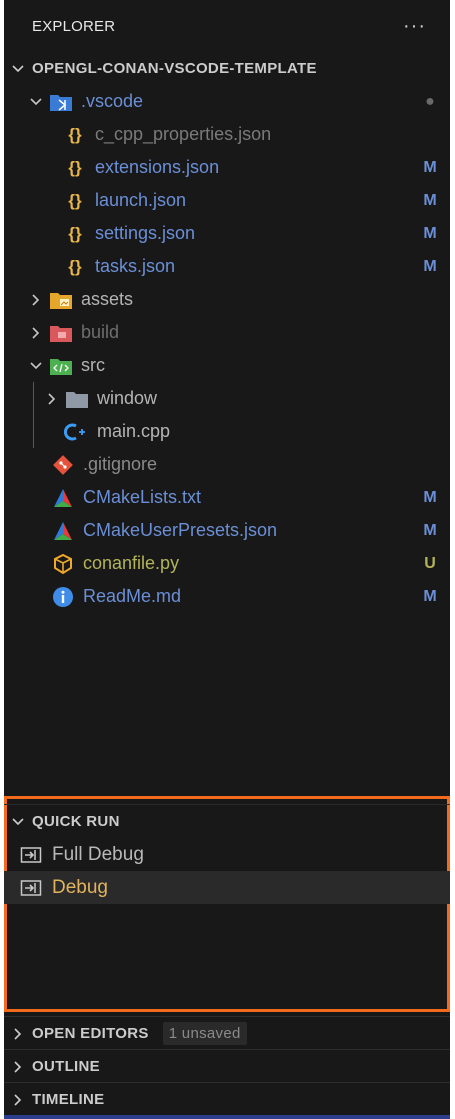 This screenshot has height=1119, width=455. I want to click on tree-folder-assets: assets, so click(227, 299).